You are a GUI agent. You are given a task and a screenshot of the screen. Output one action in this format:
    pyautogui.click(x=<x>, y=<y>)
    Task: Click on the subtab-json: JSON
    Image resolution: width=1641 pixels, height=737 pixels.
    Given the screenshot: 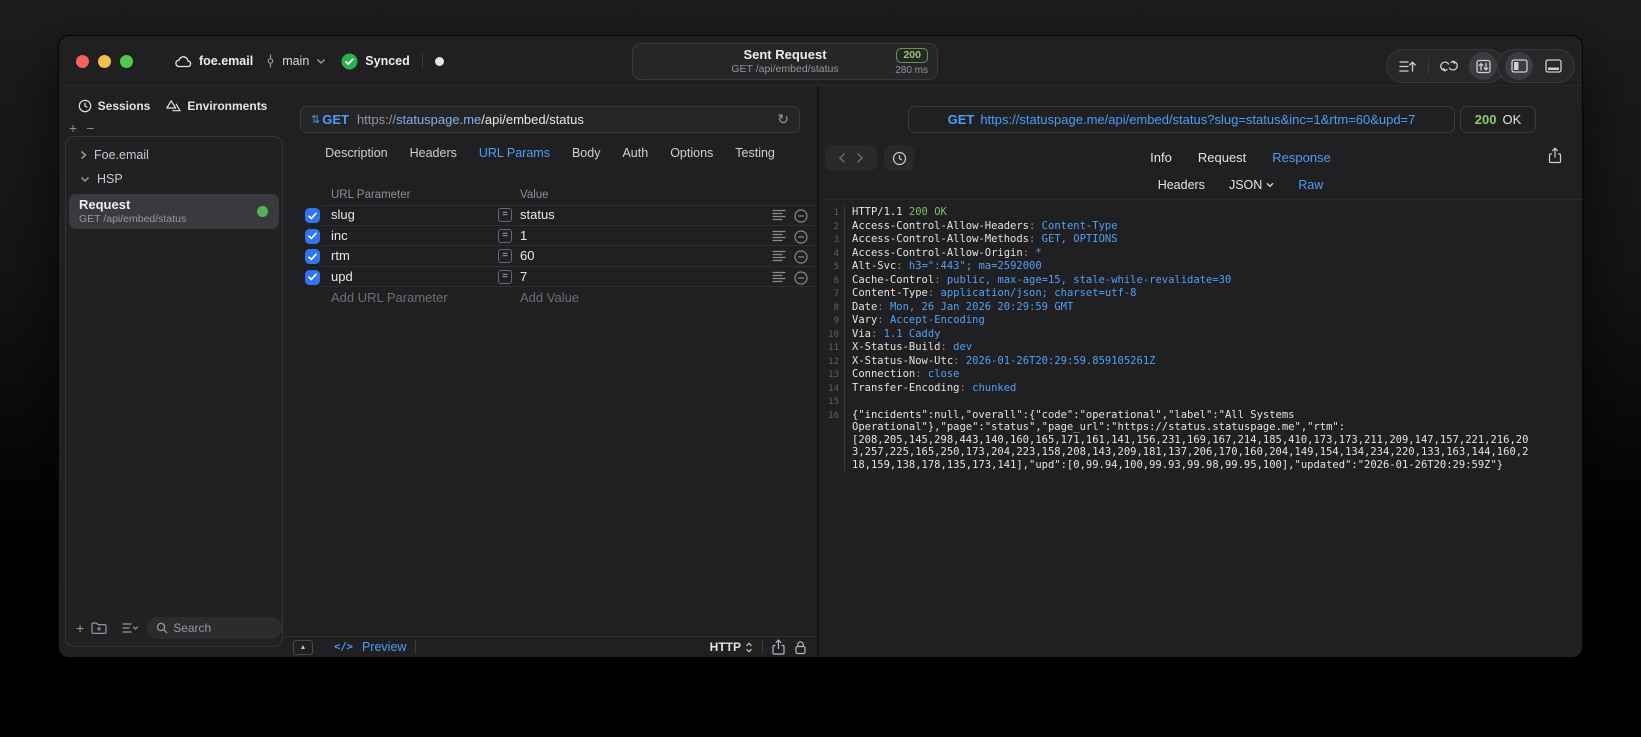 What is the action you would take?
    pyautogui.click(x=1251, y=185)
    